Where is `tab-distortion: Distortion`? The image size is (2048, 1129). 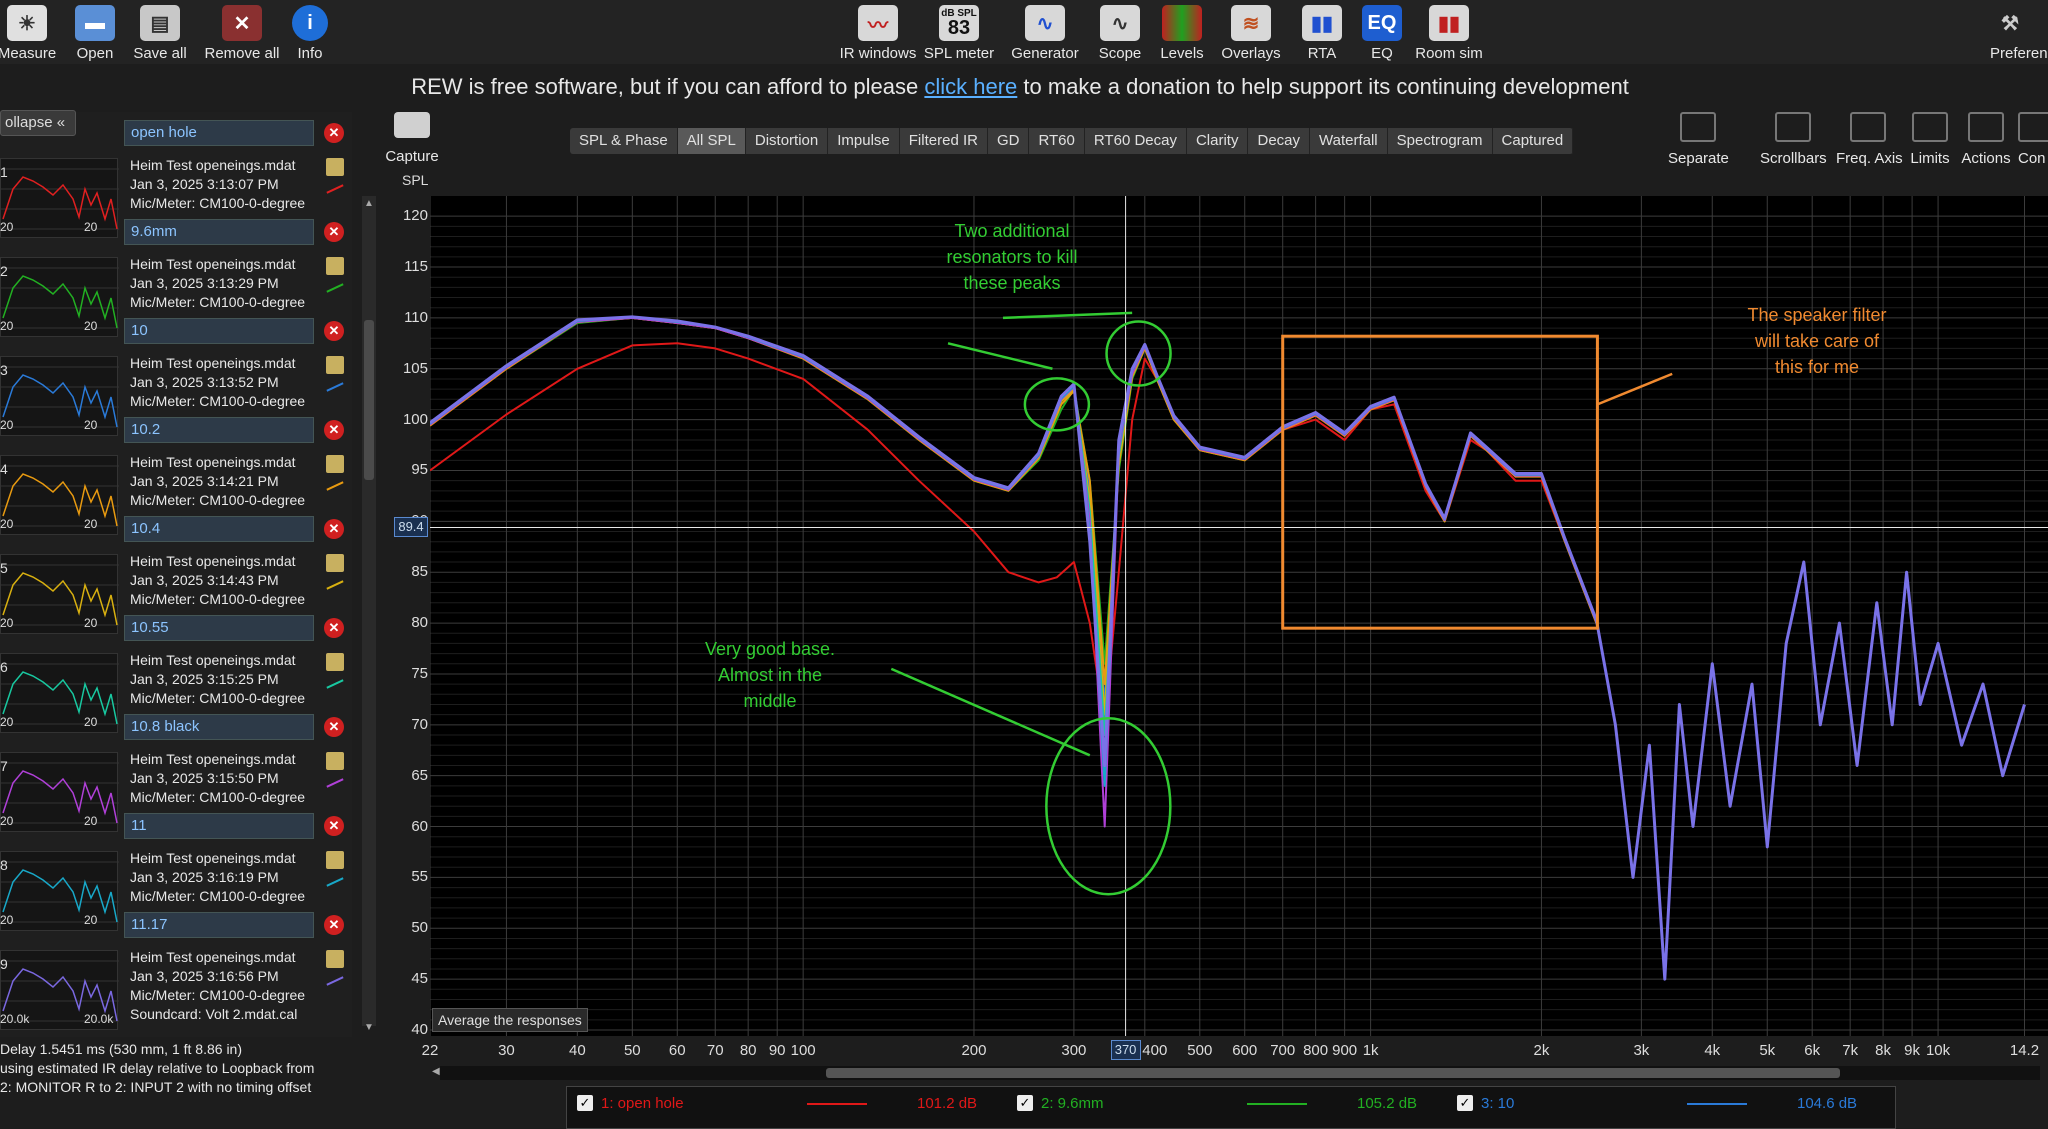
tab-distortion: Distortion is located at coordinates (787, 141).